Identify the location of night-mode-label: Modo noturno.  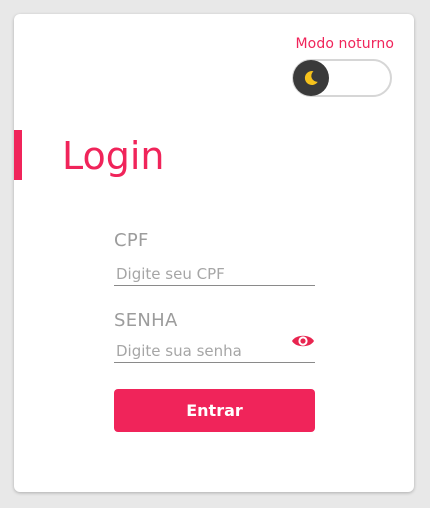
(344, 44).